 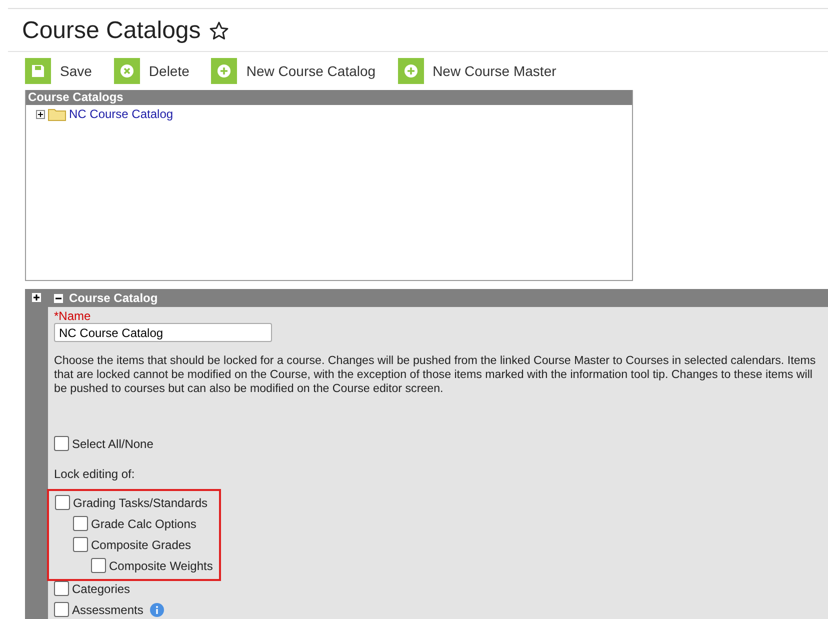 What do you see at coordinates (218, 31) in the screenshot?
I see `star-icon` at bounding box center [218, 31].